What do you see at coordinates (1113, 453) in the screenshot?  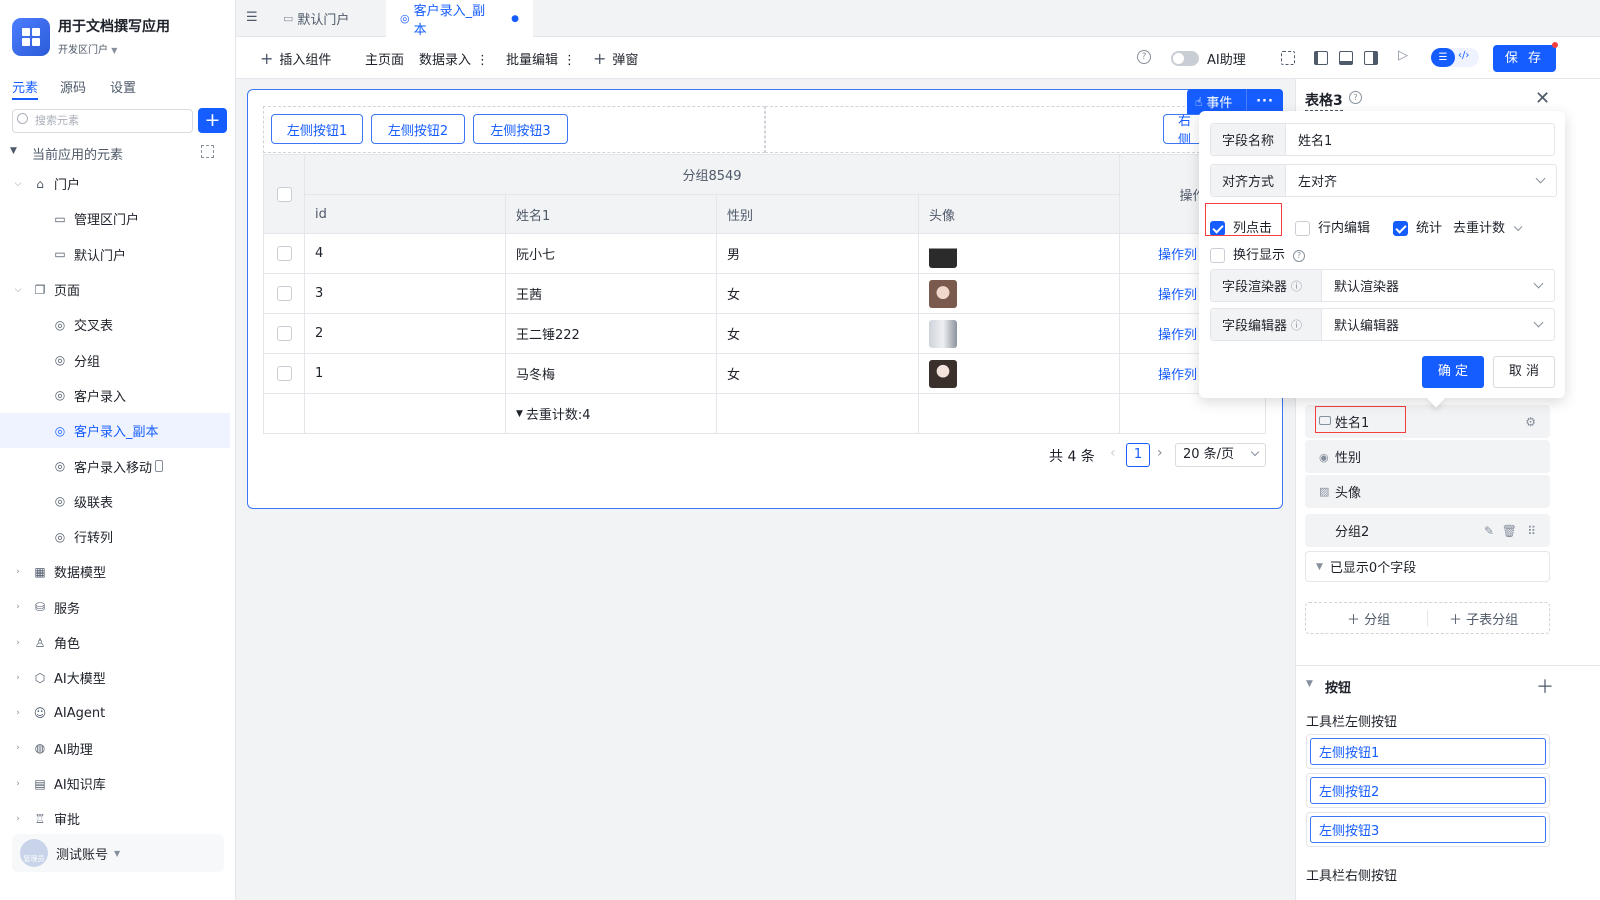 I see `prev-page-icon: ‹` at bounding box center [1113, 453].